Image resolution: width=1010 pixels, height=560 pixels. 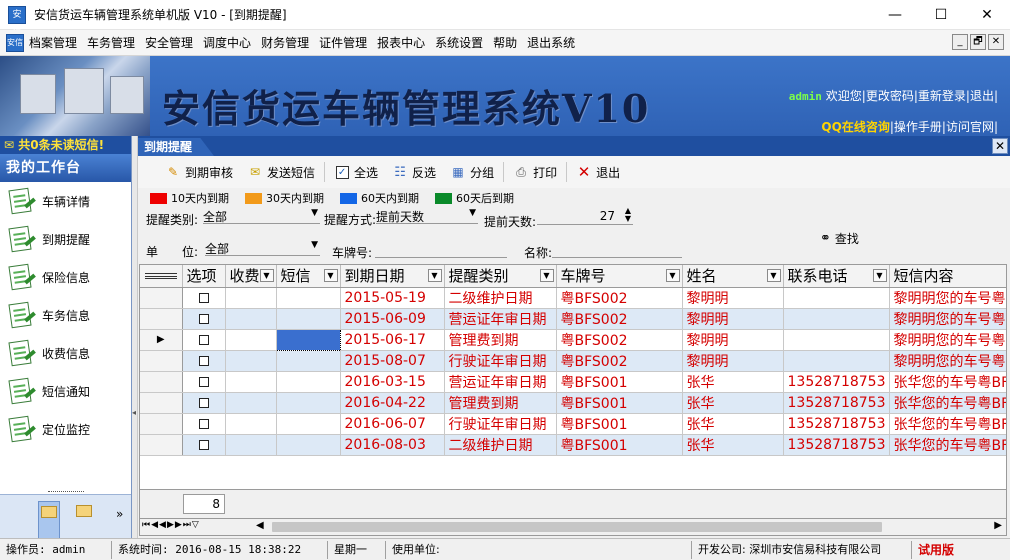 I want to click on expiry-date-cell: 2016-08-03, so click(x=392, y=445).